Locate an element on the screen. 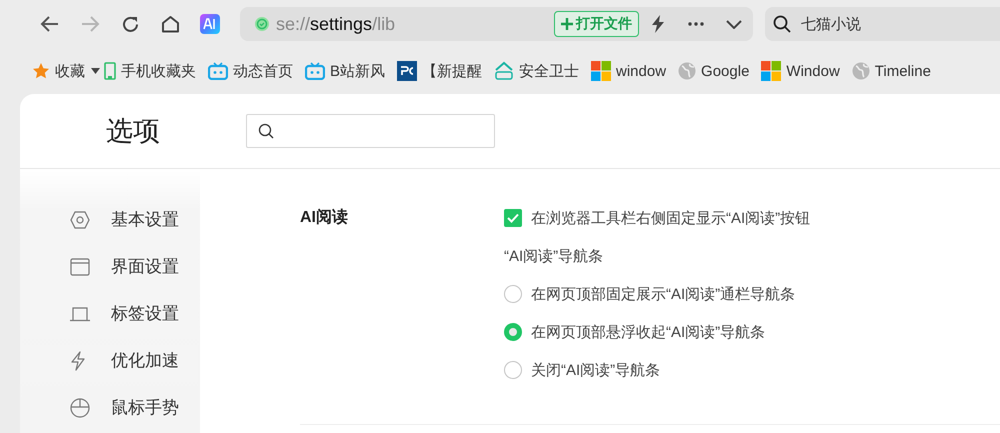  url-text: se://settings/lib is located at coordinates (336, 24).